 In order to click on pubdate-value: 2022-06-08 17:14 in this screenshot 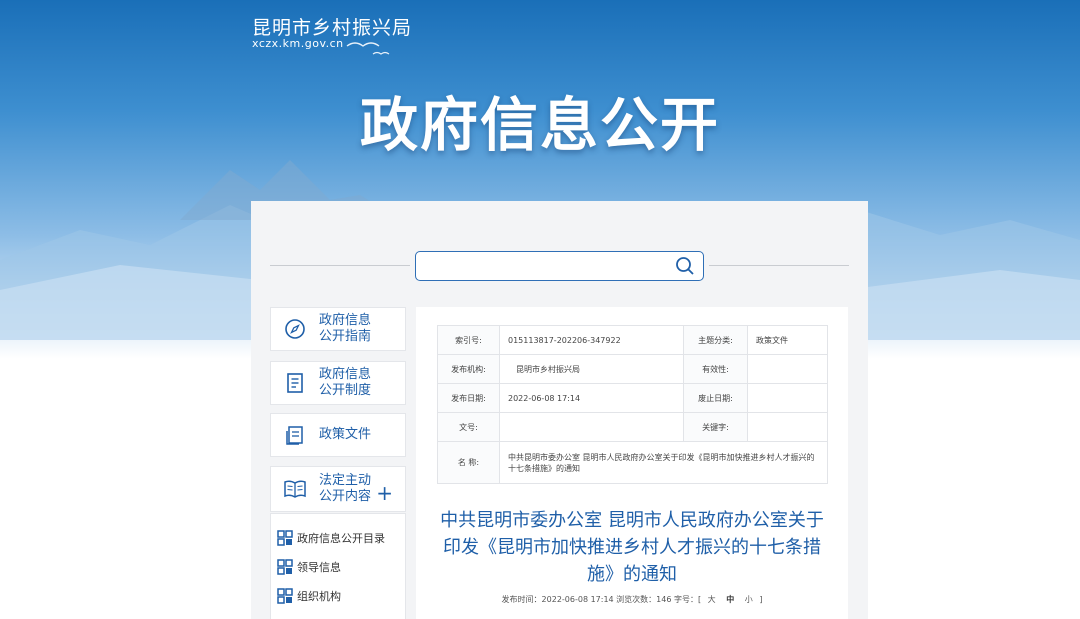, I will do `click(591, 398)`.